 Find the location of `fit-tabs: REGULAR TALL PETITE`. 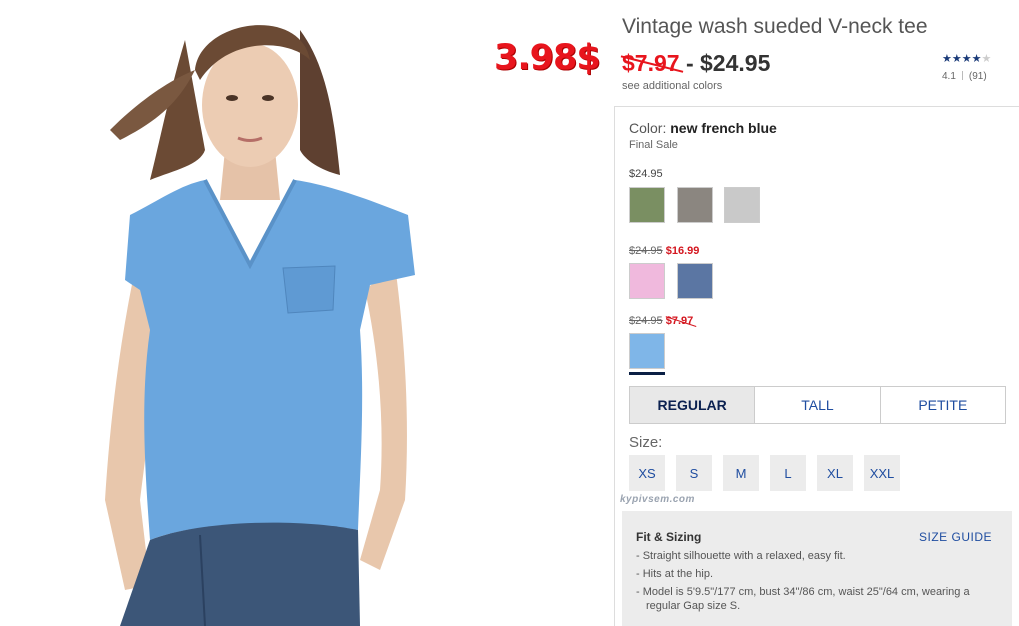

fit-tabs: REGULAR TALL PETITE is located at coordinates (817, 405).